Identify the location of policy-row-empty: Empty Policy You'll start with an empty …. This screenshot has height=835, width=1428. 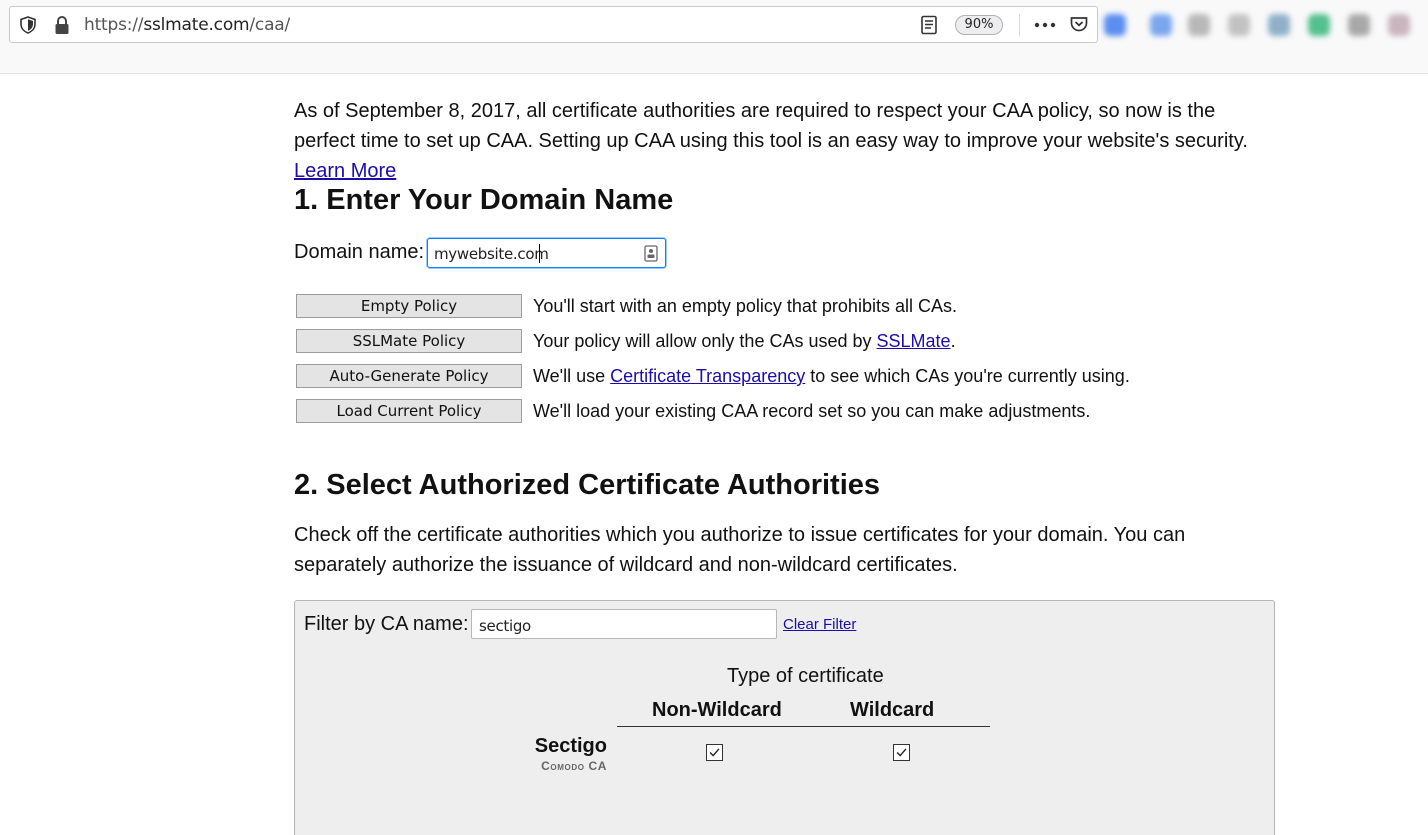
(746, 306).